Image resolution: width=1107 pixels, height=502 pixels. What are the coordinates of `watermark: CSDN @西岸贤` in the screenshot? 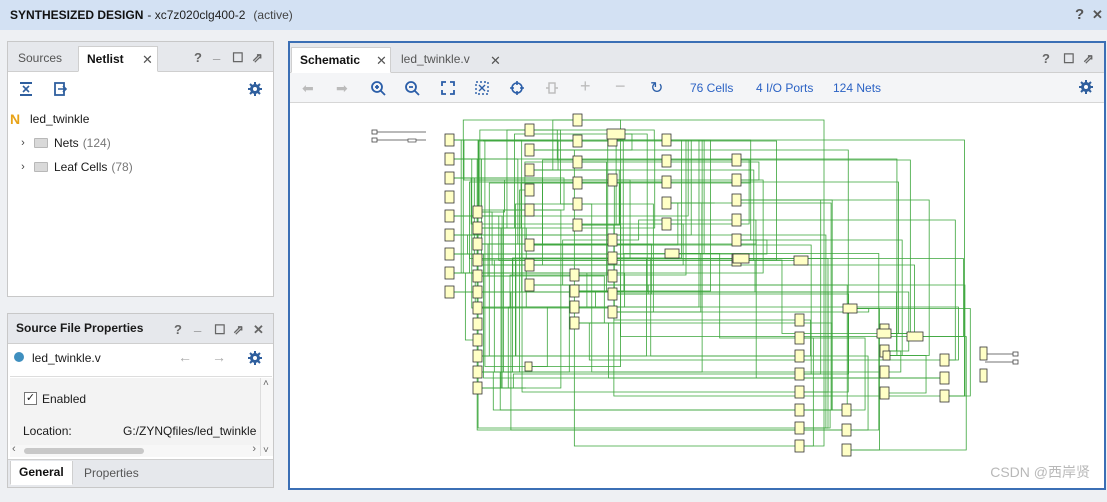 It's located at (1040, 472).